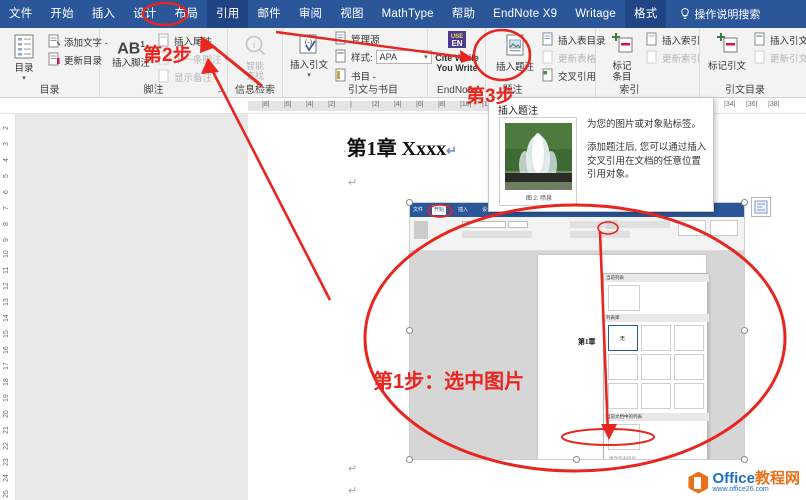  Describe the element at coordinates (788, 59) in the screenshot. I see `update-toa-label: 更新引文目录` at that location.